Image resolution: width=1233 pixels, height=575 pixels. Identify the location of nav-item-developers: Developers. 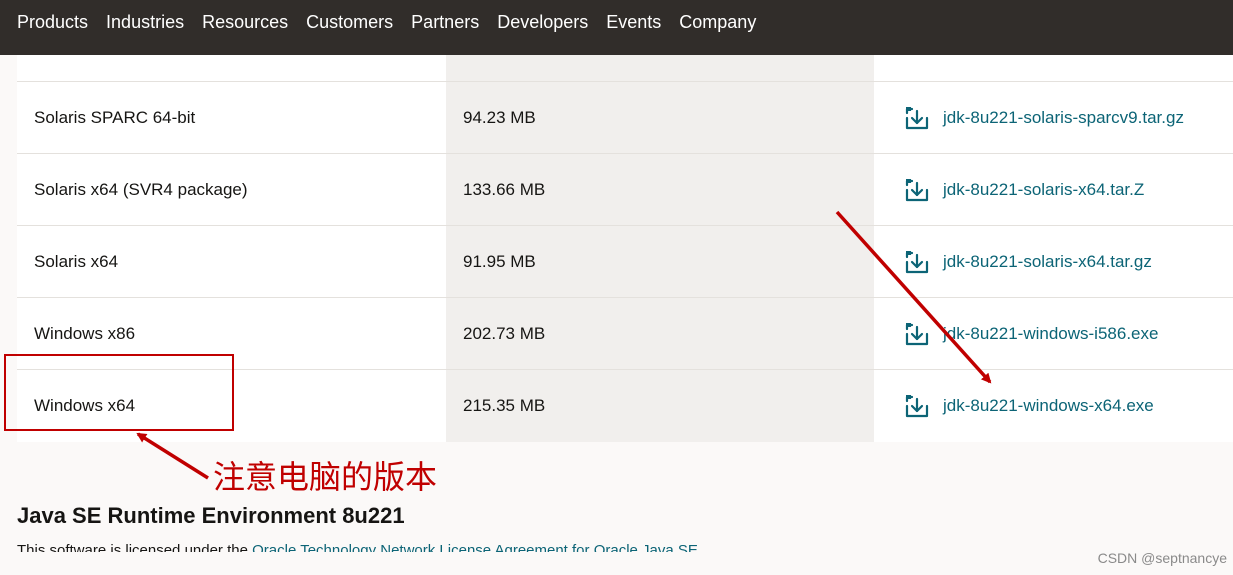
(542, 22).